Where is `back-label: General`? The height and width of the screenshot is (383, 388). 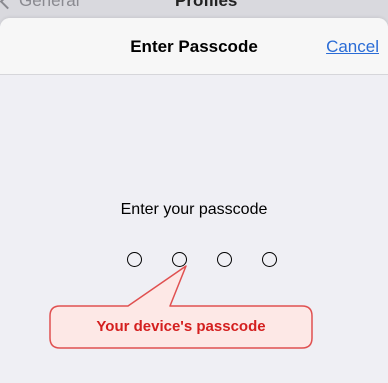 back-label: General is located at coordinates (49, 5).